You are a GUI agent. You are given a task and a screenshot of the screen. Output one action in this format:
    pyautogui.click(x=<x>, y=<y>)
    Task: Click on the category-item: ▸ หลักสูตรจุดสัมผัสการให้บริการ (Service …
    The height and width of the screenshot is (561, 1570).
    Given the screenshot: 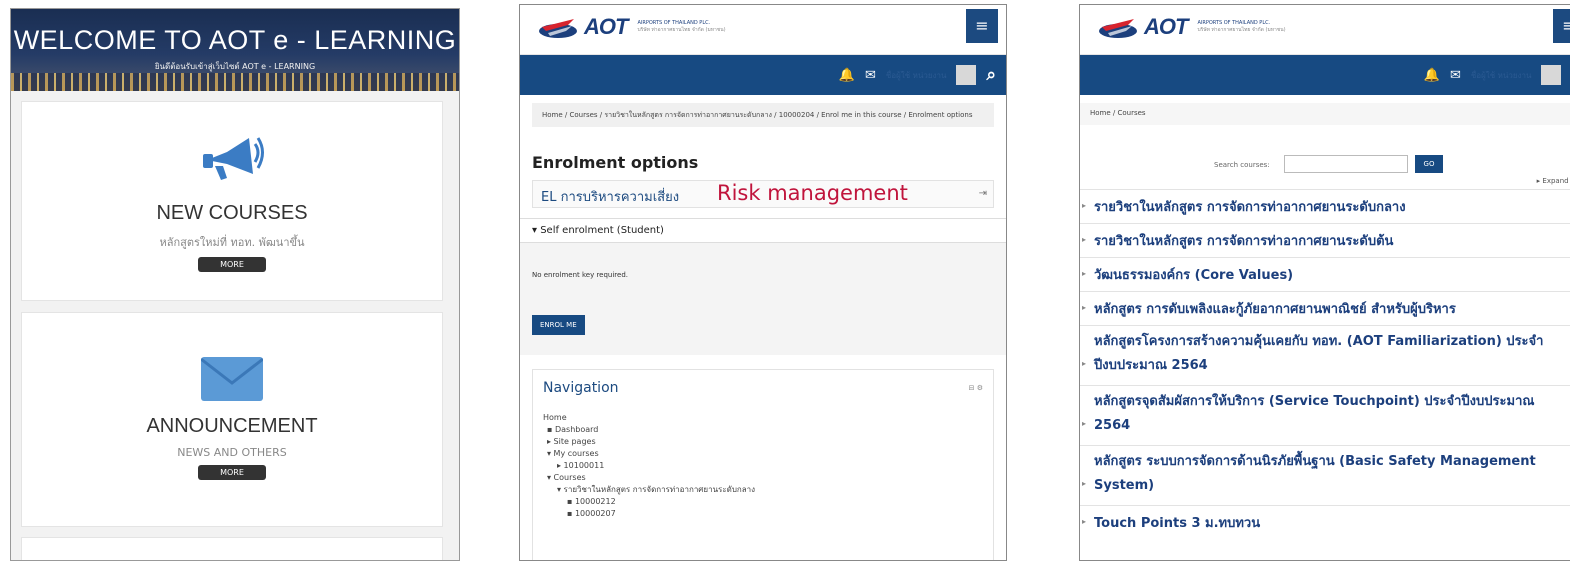 What is the action you would take?
    pyautogui.click(x=1325, y=415)
    